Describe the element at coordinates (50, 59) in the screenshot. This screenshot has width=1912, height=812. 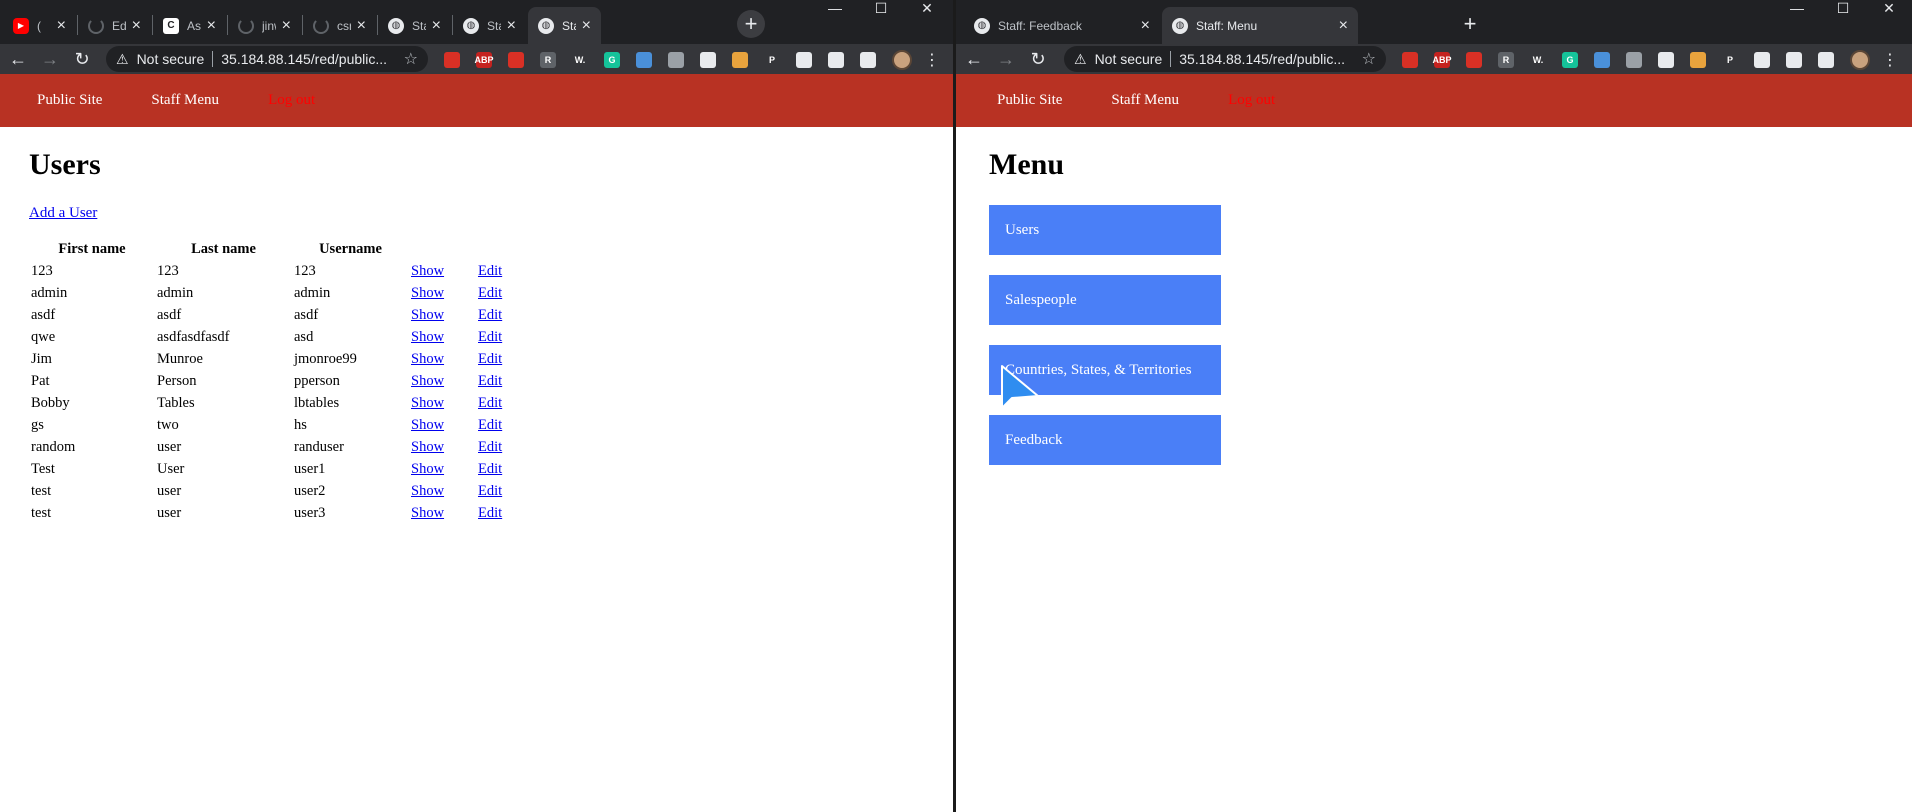
I see `forward-icon: →` at that location.